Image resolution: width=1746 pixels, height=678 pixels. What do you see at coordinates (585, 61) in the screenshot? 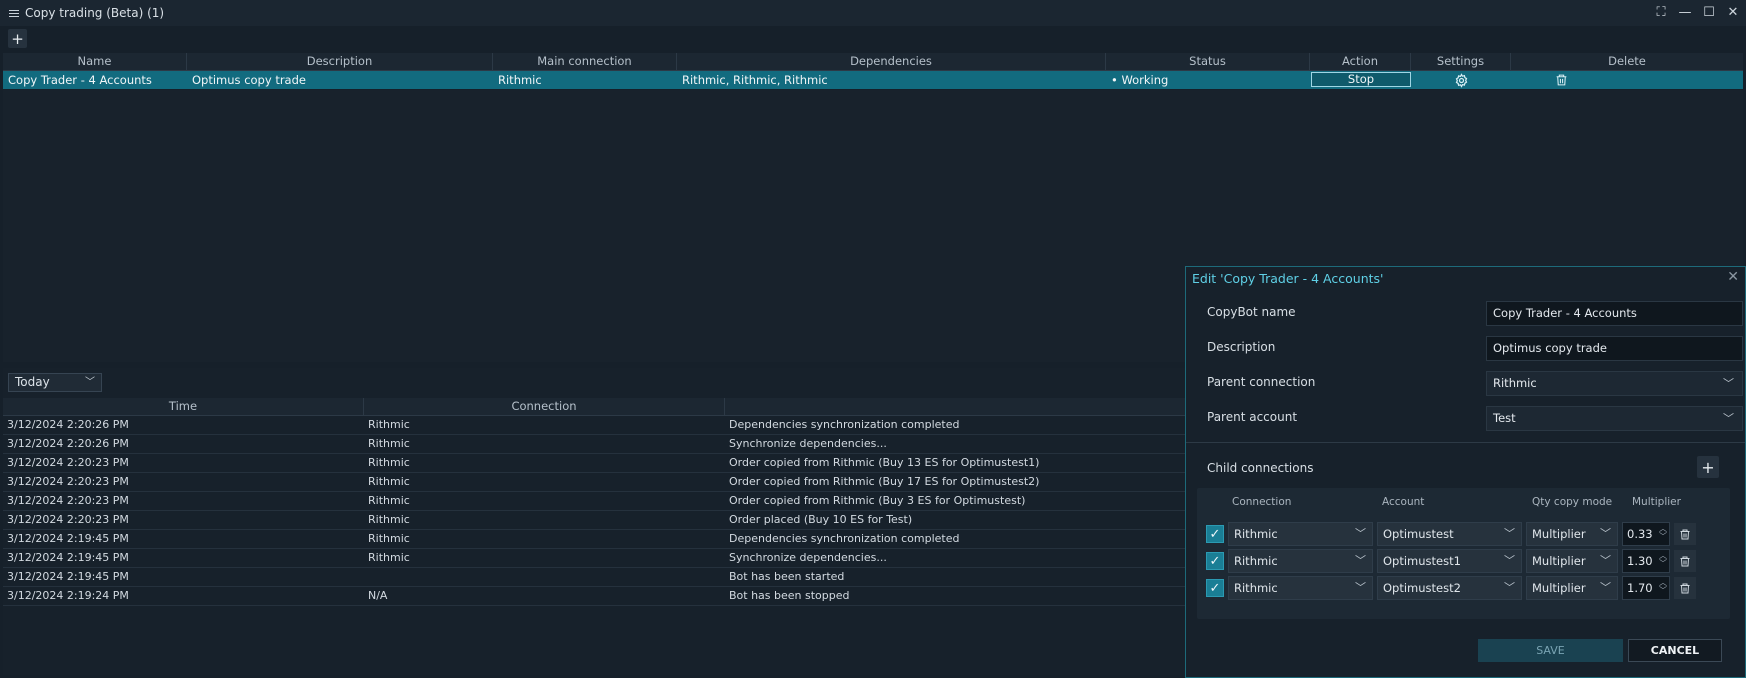
I see `col-main-connection: Main connection` at bounding box center [585, 61].